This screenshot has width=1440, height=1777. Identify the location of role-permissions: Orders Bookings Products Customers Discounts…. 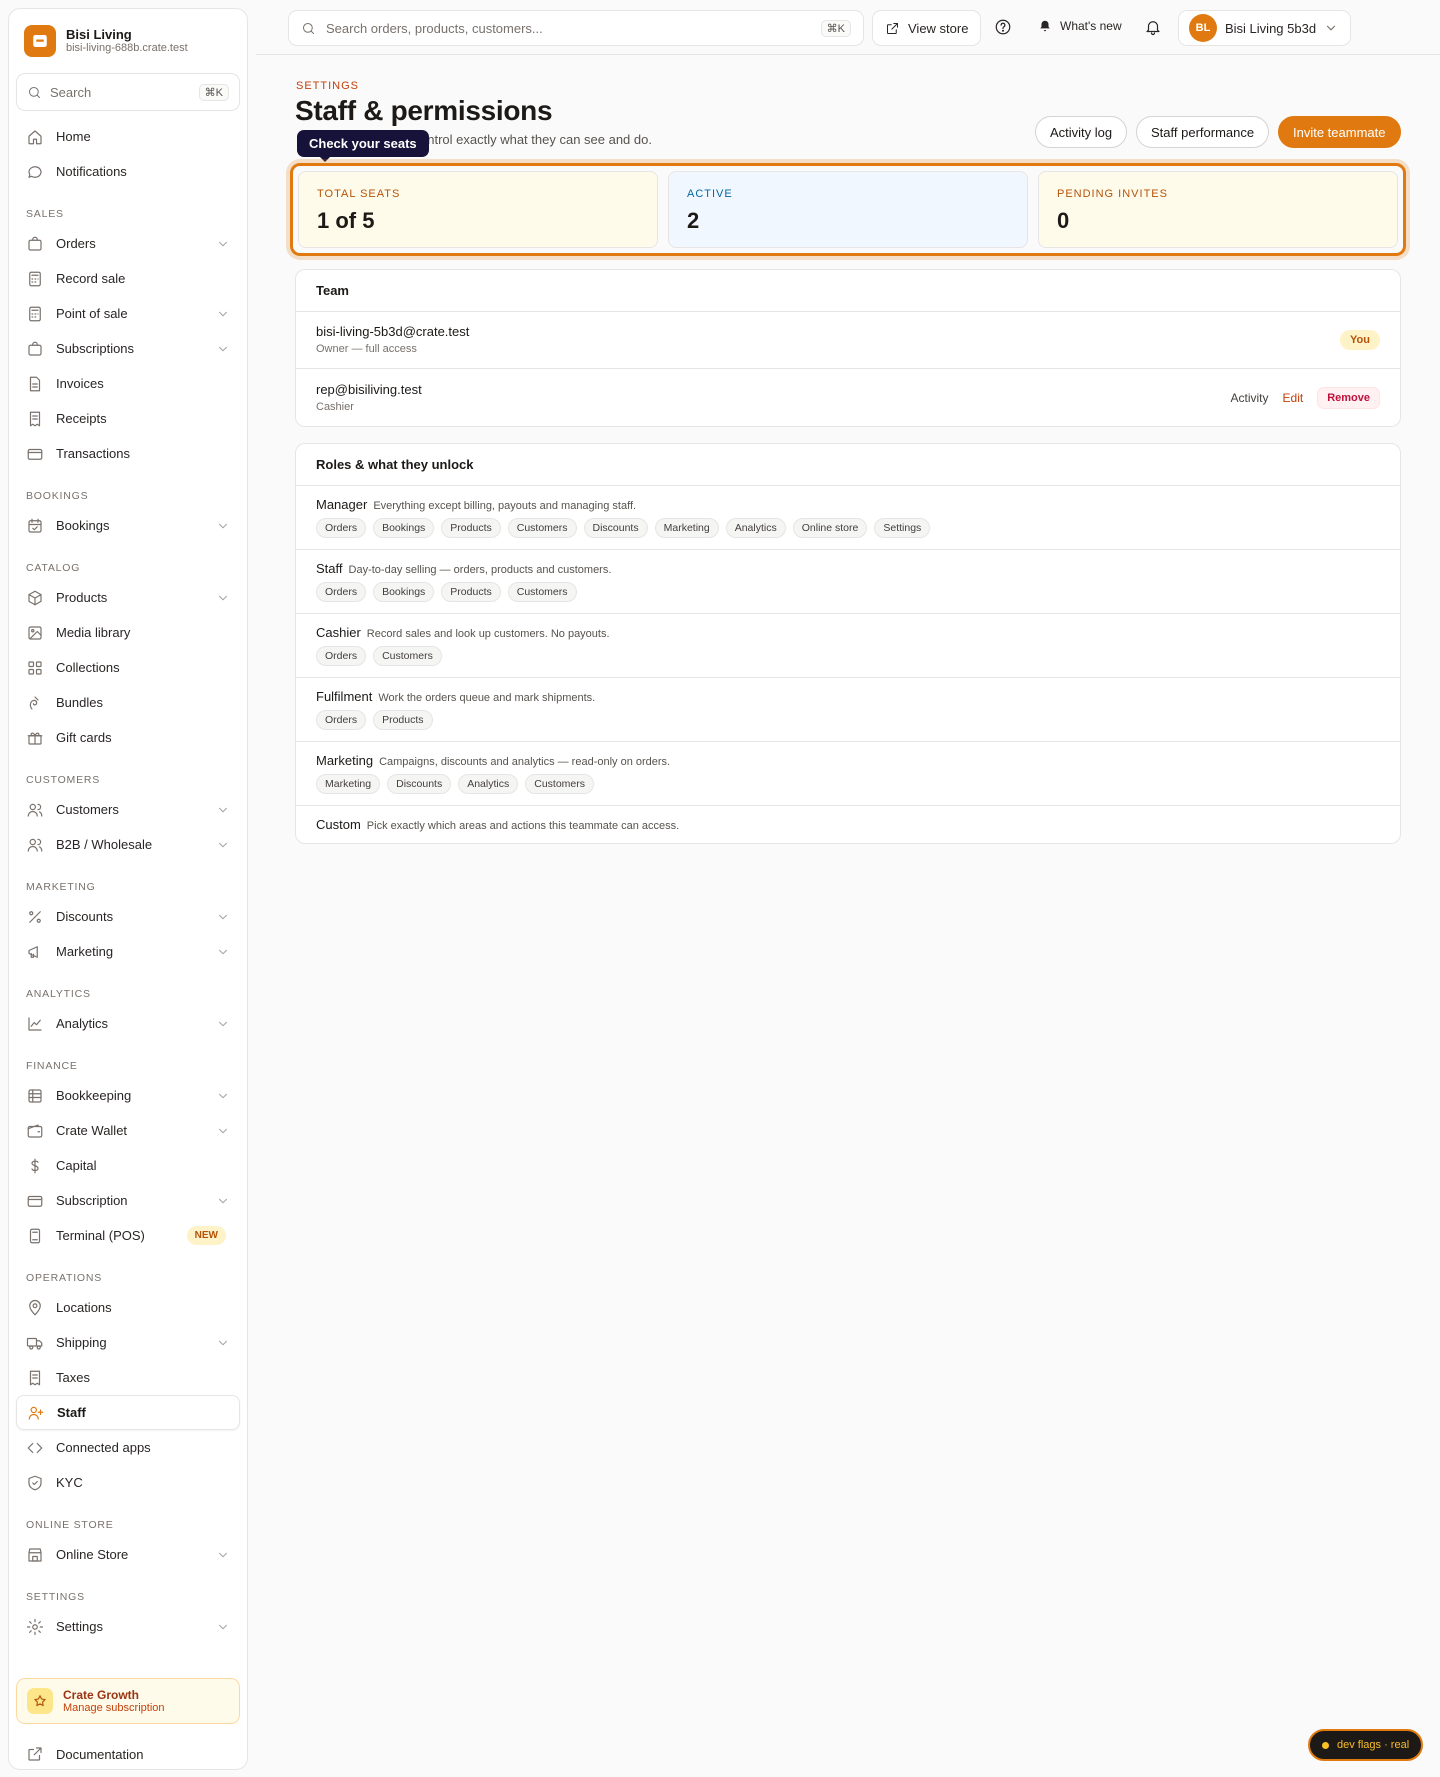
(848, 528).